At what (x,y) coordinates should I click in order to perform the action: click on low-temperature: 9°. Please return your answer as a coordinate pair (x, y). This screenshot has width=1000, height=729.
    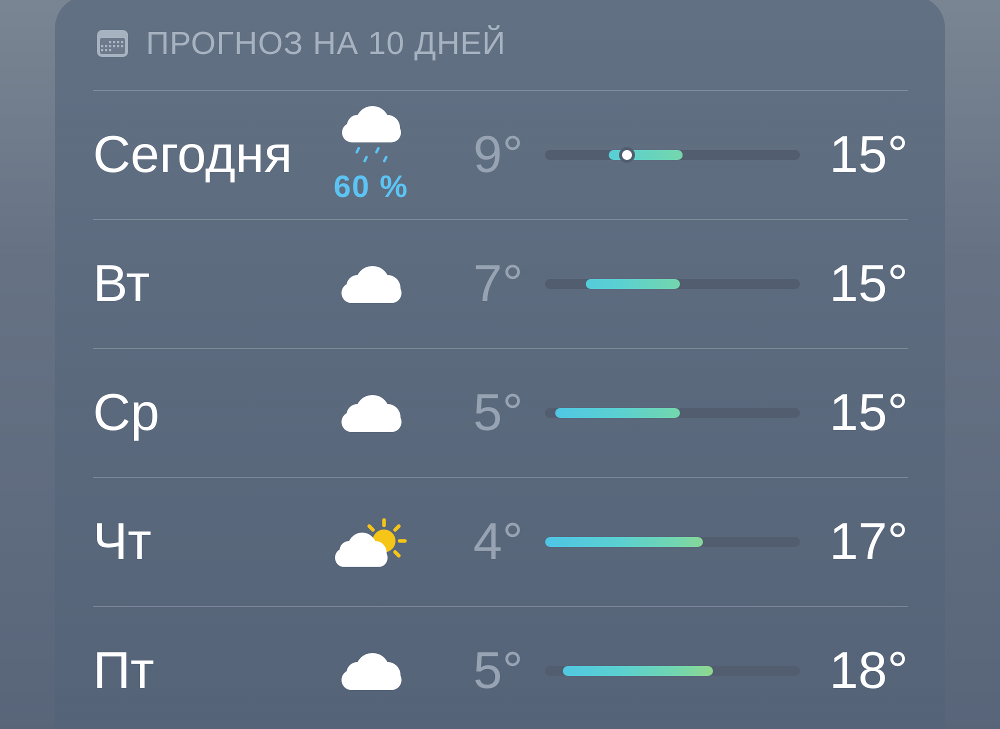
    Looking at the image, I should click on (498, 155).